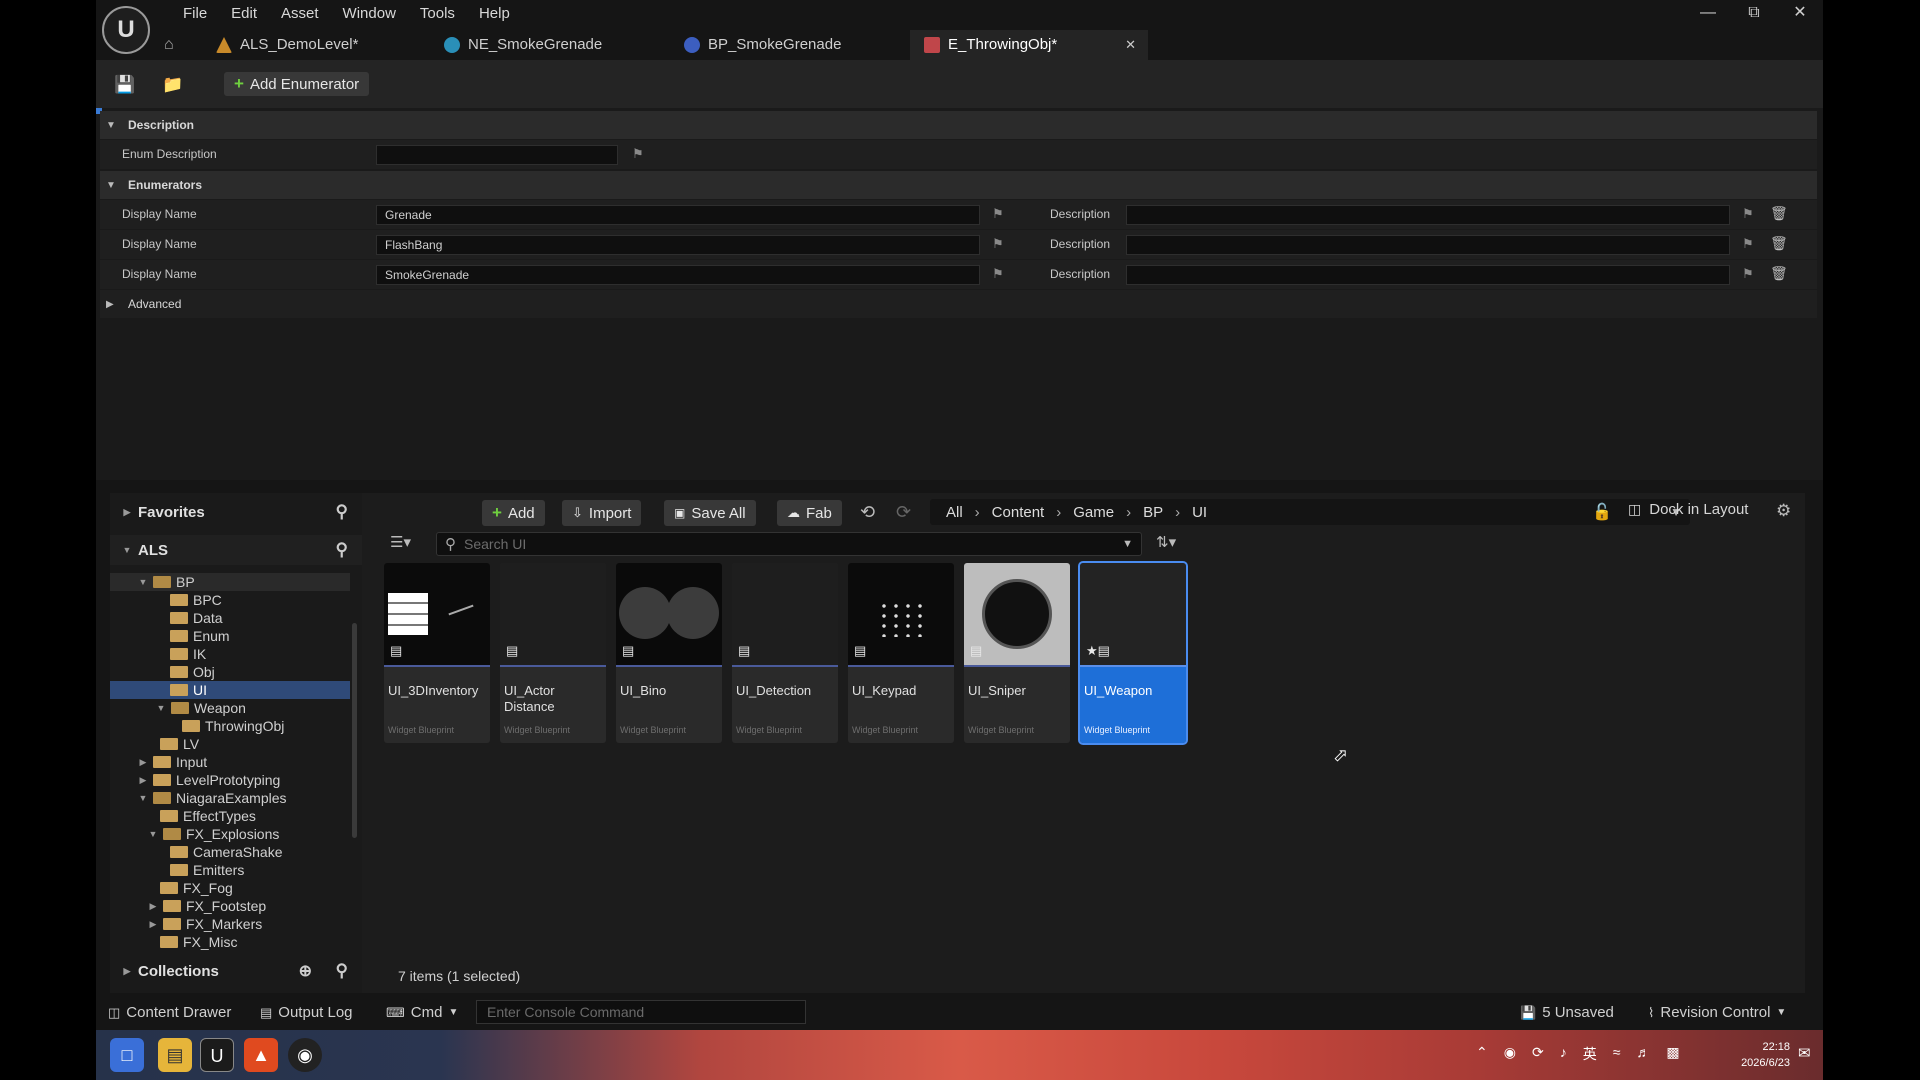 This screenshot has width=1920, height=1080. I want to click on project-header: ▼ ALS ⚲, so click(236, 550).